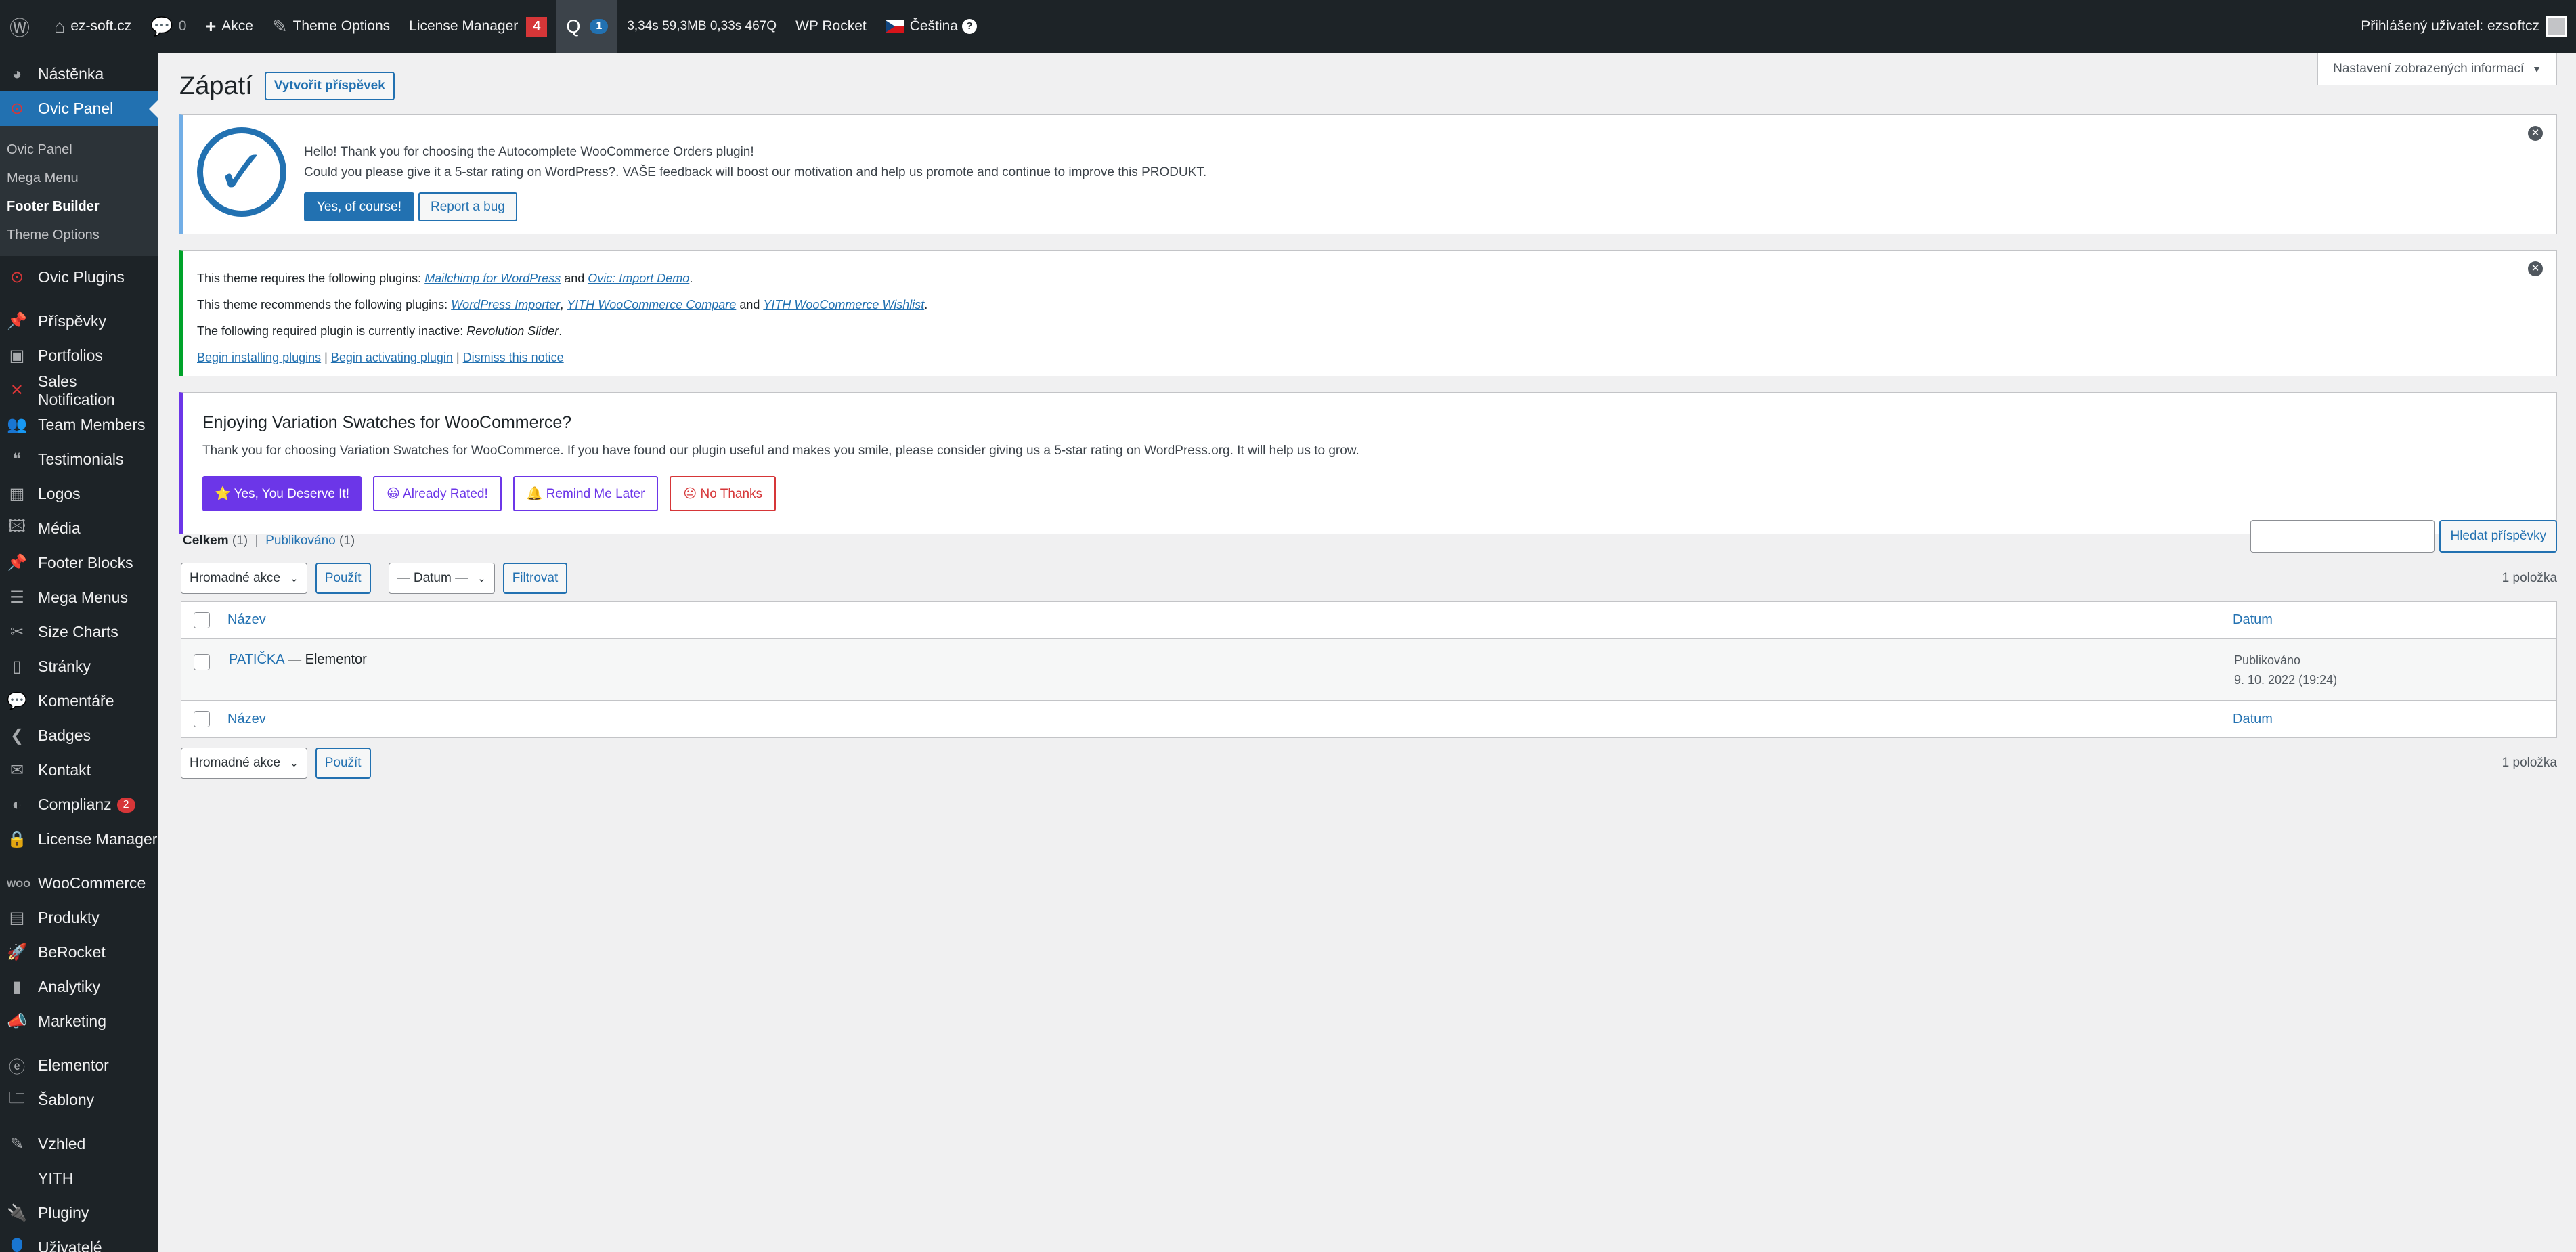 This screenshot has width=2576, height=1252. I want to click on quote-icon: ❝, so click(17, 459).